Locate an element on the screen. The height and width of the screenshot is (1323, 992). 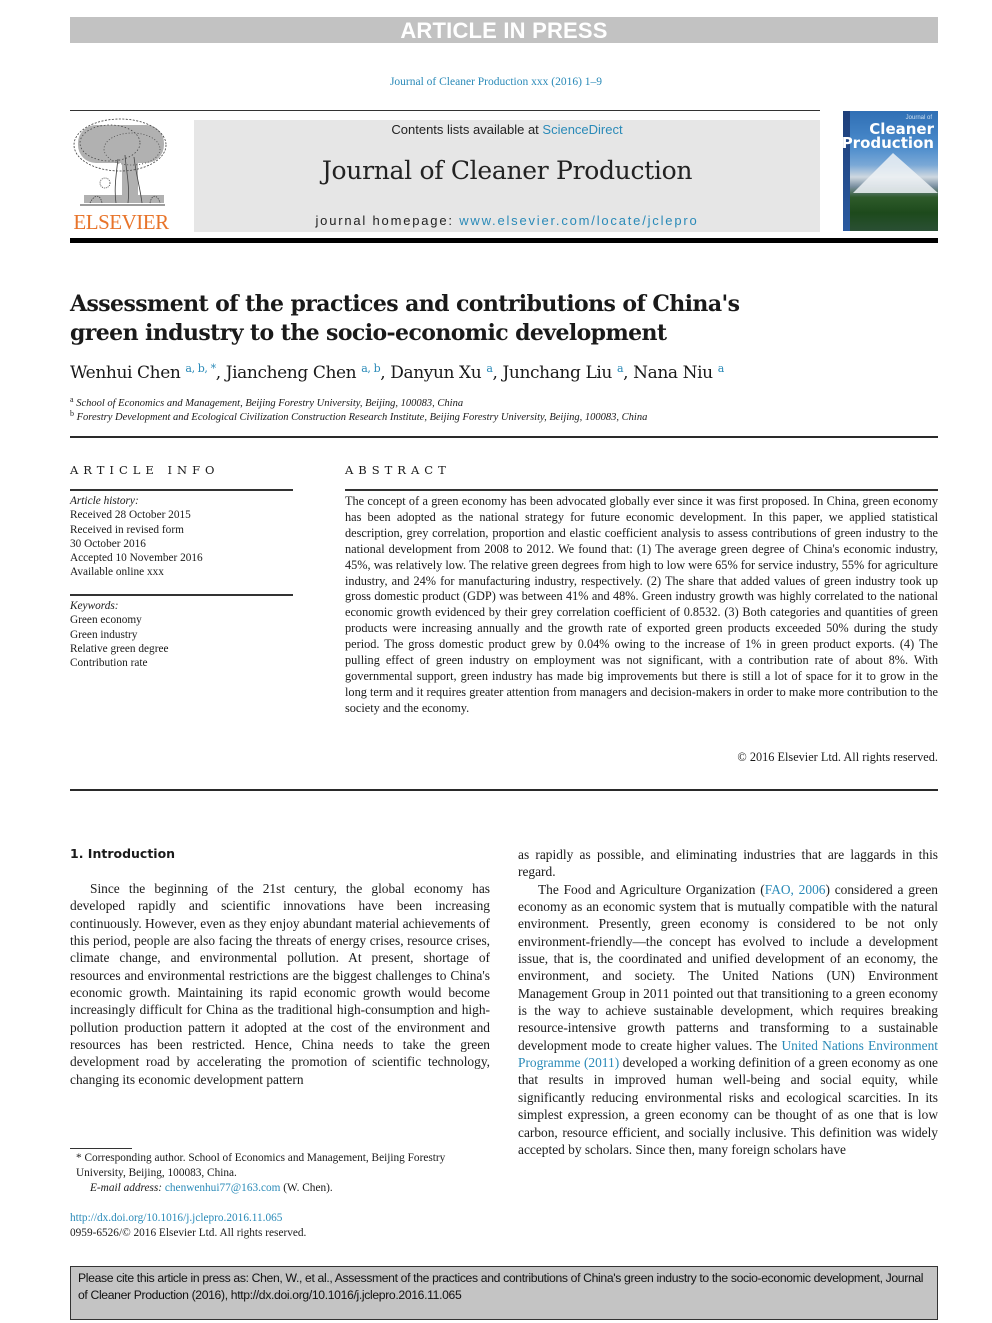
sciencedirect-link: ScienceDirect is located at coordinates (582, 129).